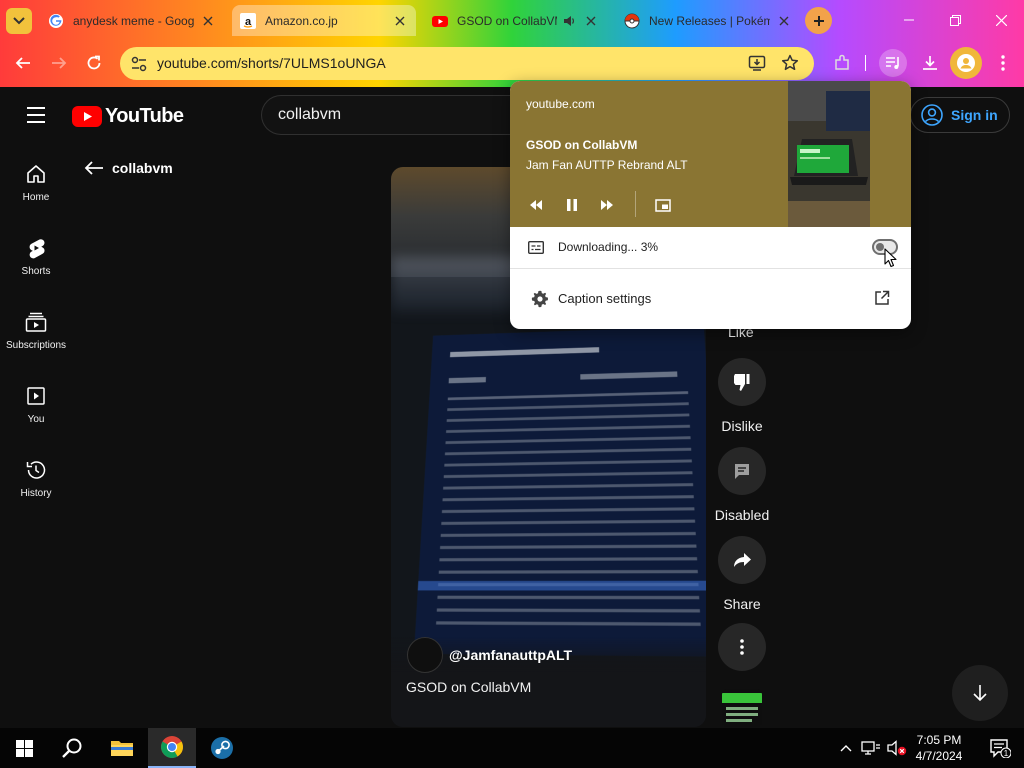 The height and width of the screenshot is (768, 1024). What do you see at coordinates (23, 63) in the screenshot?
I see `back-button` at bounding box center [23, 63].